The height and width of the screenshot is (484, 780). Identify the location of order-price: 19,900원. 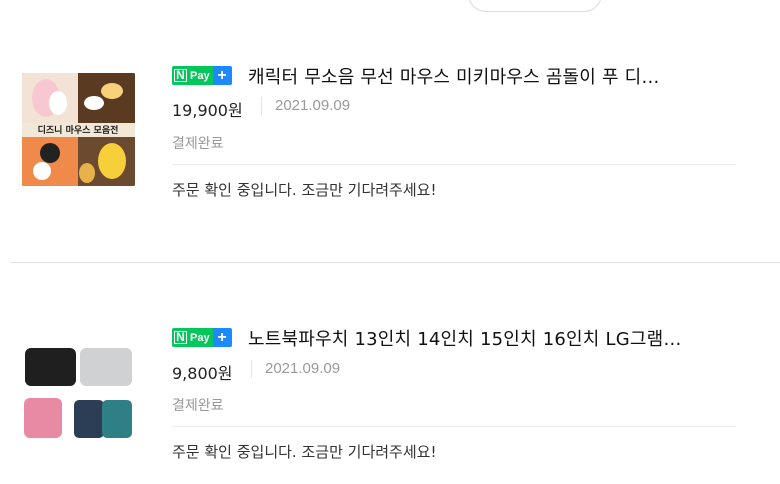
(207, 110).